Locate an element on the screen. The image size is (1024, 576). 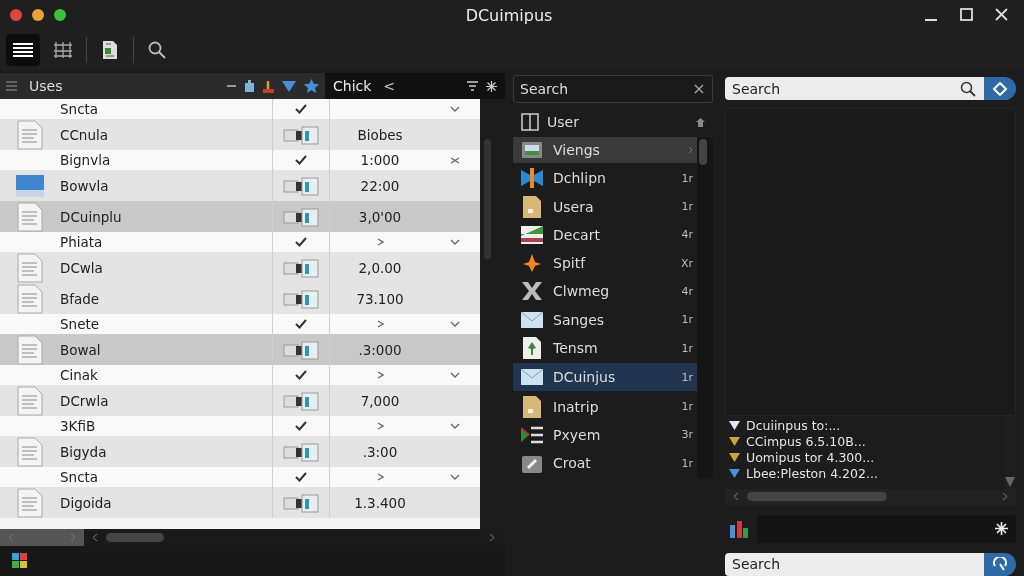
dropdown-icon is located at coordinates (289, 86).